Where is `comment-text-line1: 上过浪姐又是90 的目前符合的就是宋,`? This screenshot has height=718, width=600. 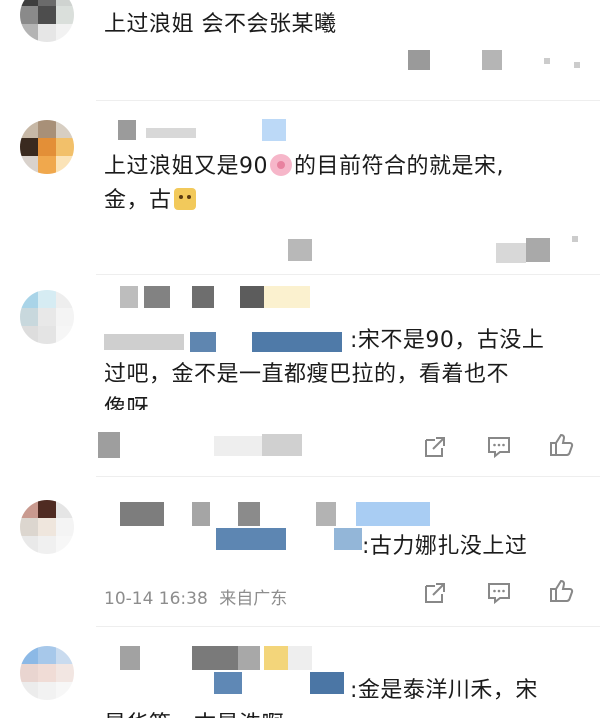
comment-text-line1: 上过浪姐又是90 的目前符合的就是宋, is located at coordinates (304, 166).